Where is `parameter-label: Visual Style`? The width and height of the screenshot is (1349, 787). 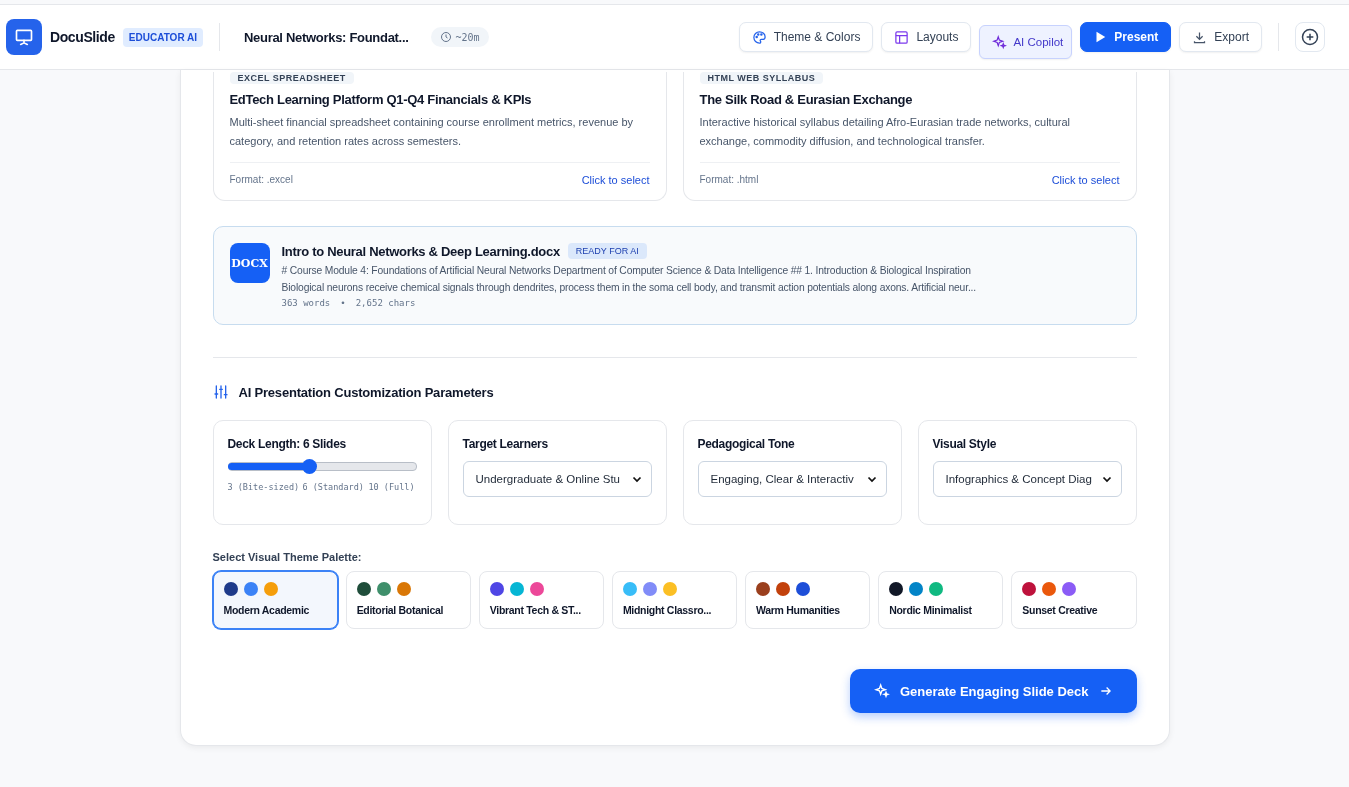
parameter-label: Visual Style is located at coordinates (965, 444).